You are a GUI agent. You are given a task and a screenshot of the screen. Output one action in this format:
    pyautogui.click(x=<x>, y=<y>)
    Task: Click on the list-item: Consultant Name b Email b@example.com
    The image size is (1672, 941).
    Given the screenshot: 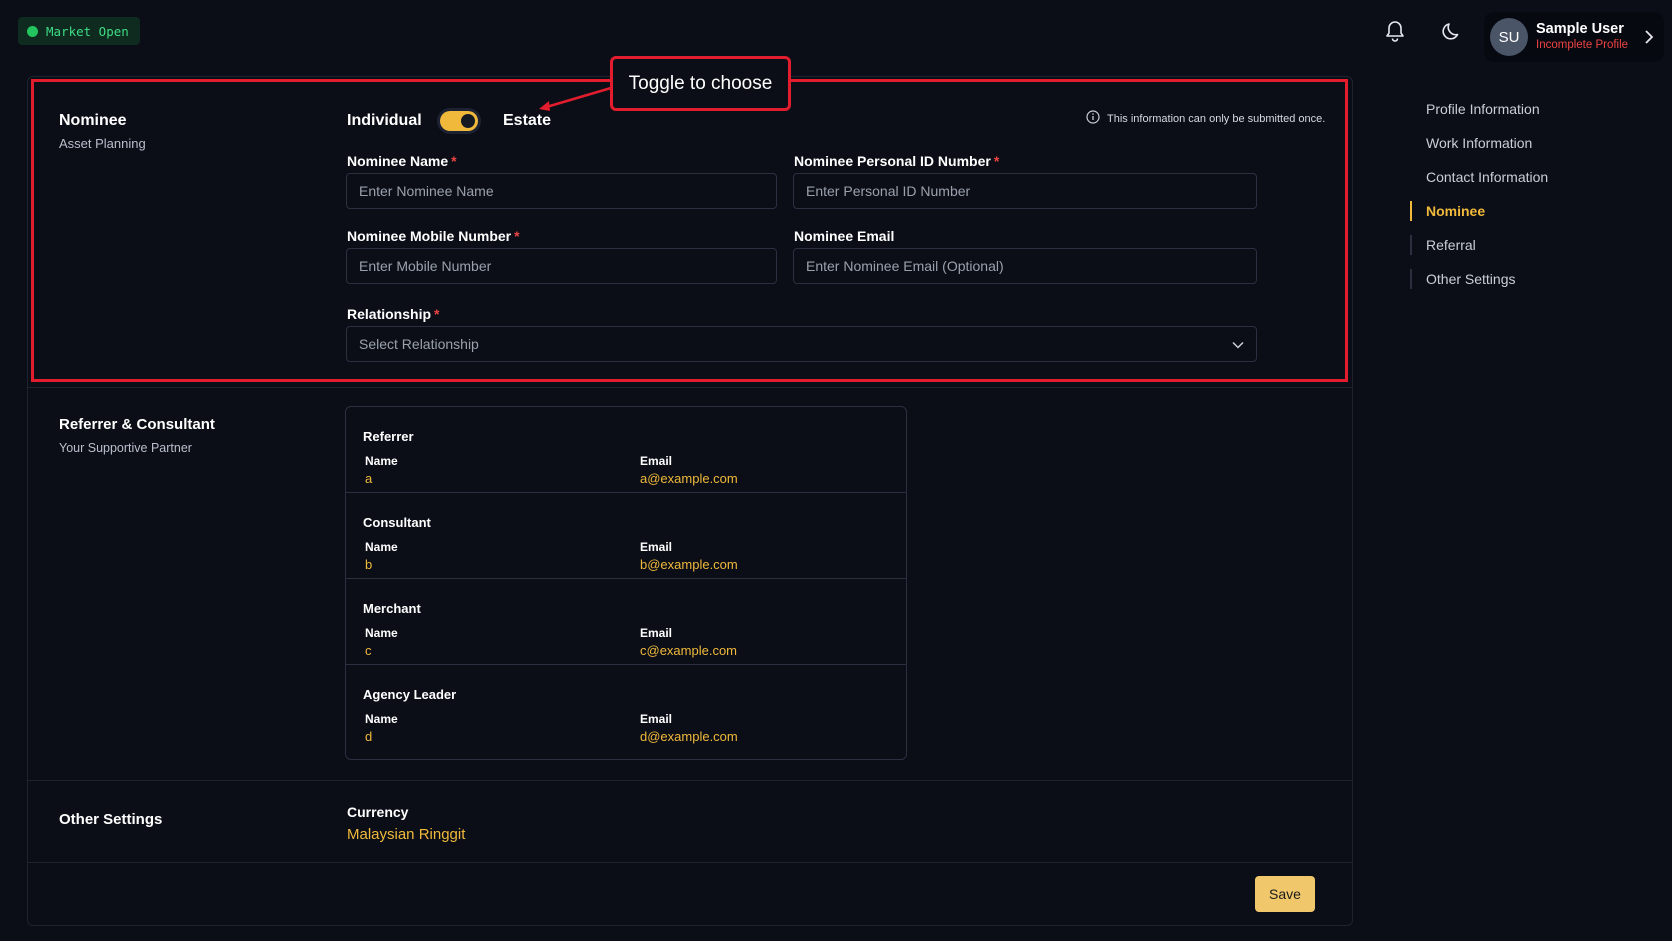 What is the action you would take?
    pyautogui.click(x=626, y=536)
    